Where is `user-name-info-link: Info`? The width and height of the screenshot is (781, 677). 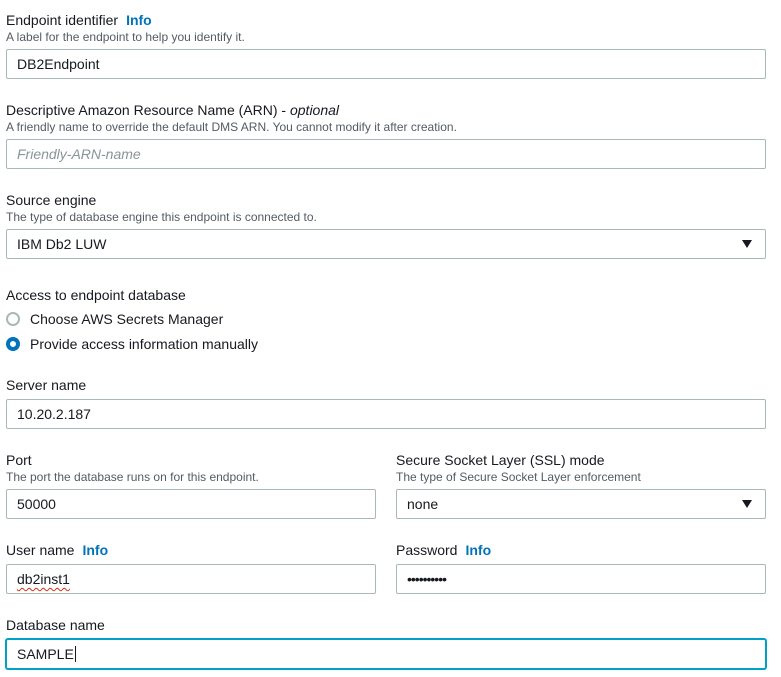
user-name-info-link: Info is located at coordinates (95, 550).